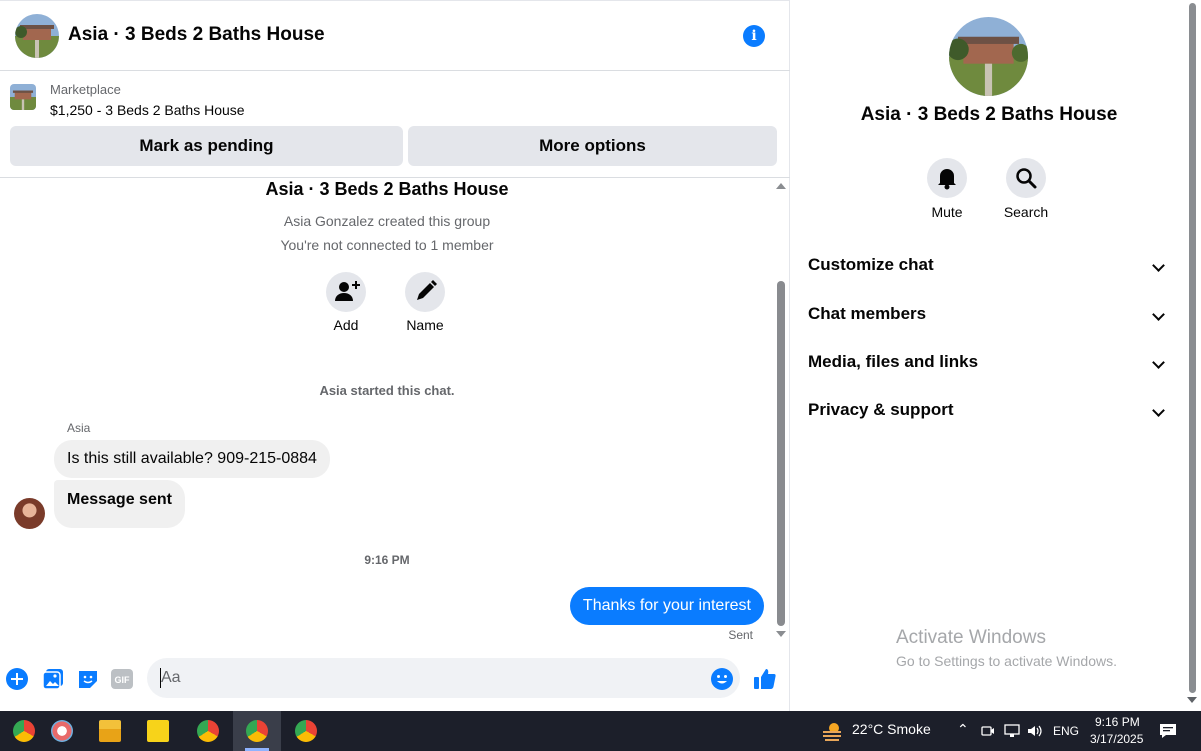  I want to click on mark-as-pending-button: Mark as pending, so click(206, 146).